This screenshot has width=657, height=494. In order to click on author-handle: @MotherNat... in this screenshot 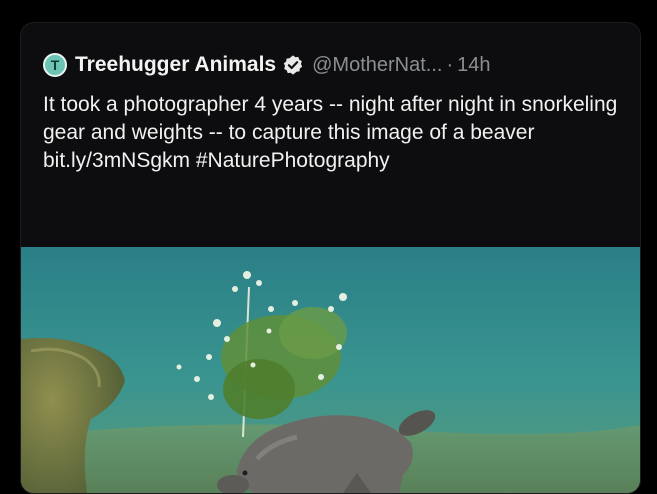, I will do `click(377, 65)`.